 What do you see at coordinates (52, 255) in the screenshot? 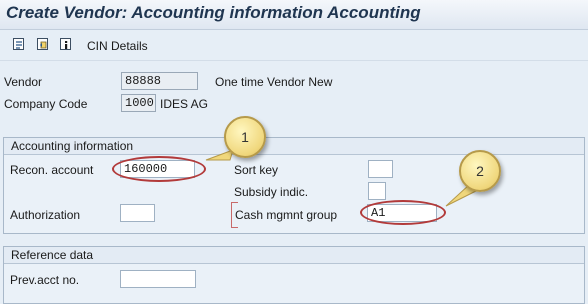
I see `reference-data-title: Reference data` at bounding box center [52, 255].